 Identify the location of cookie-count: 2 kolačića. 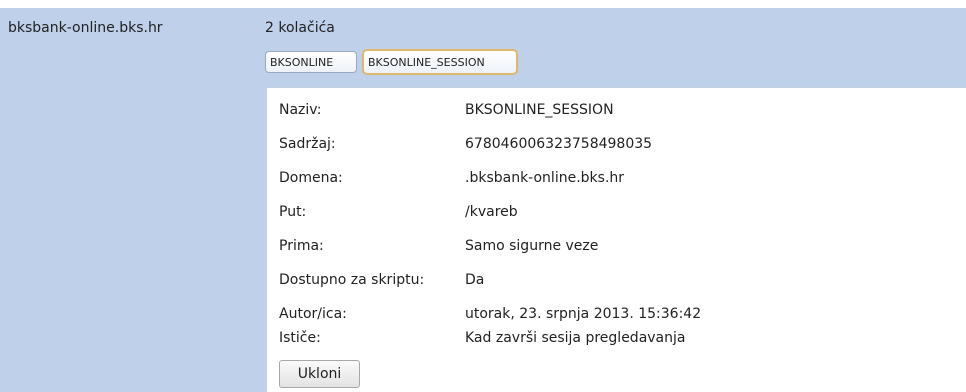
(300, 28).